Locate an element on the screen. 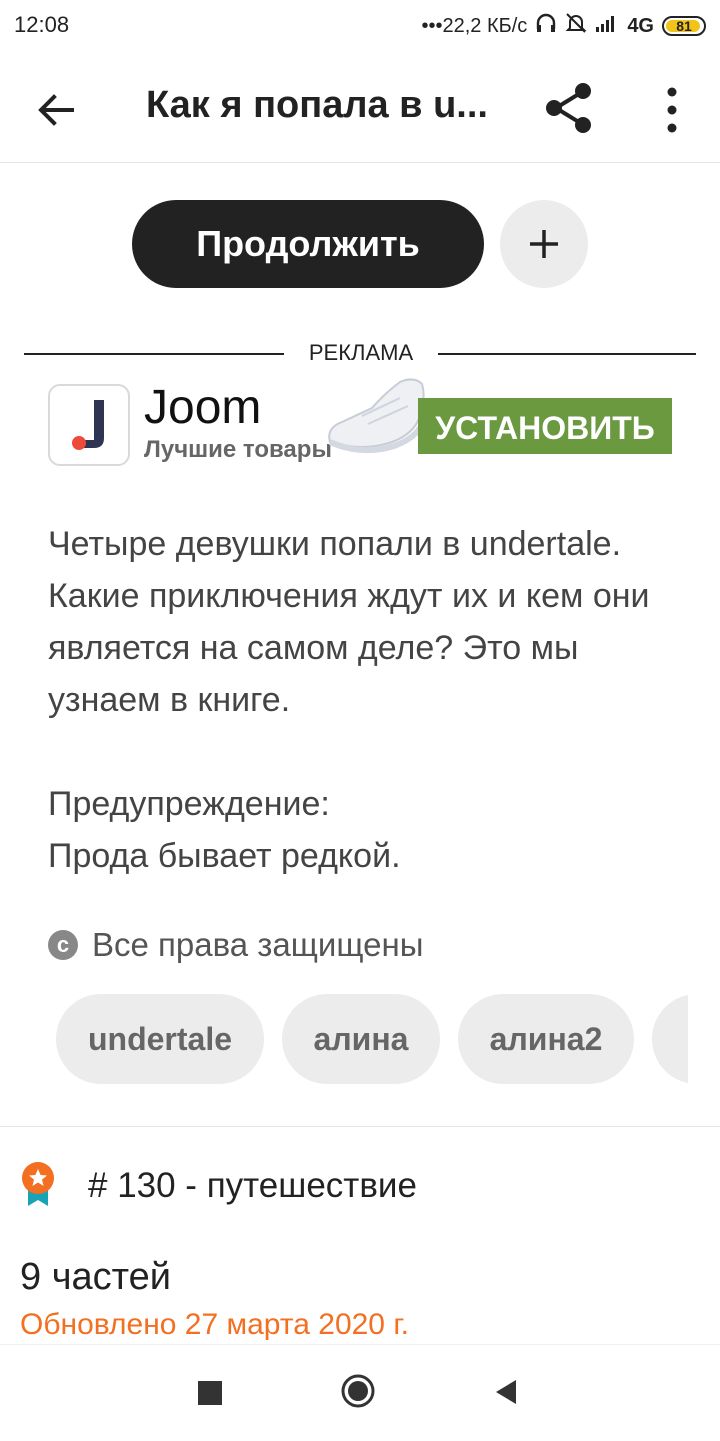 The image size is (720, 1441). tag-list: undertale алина алина2 is located at coordinates (372, 1040).